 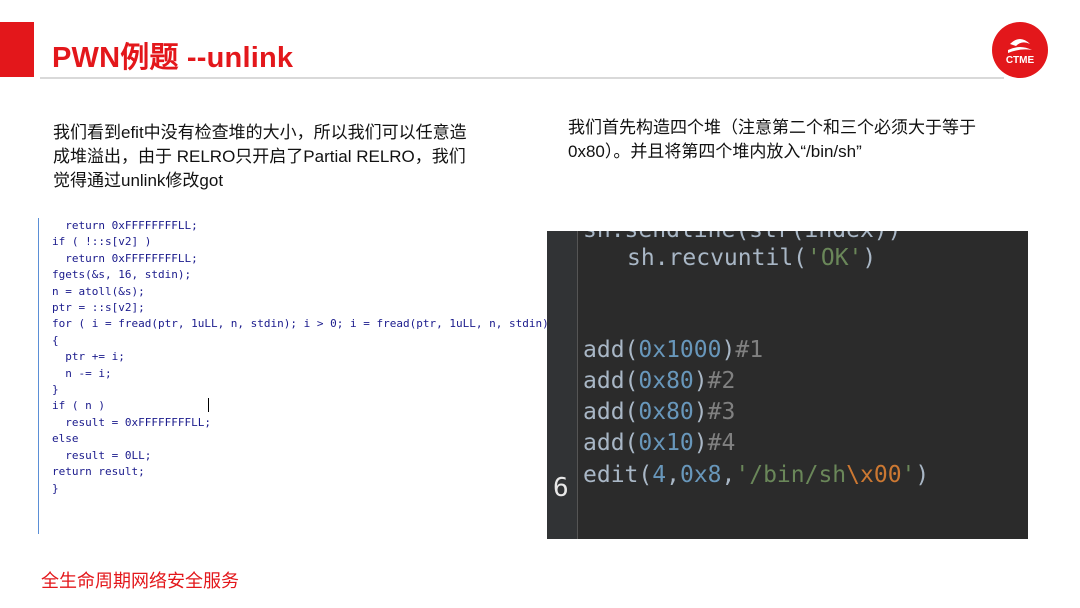 I want to click on slide-title: PWN例题 --unlink, so click(x=173, y=58).